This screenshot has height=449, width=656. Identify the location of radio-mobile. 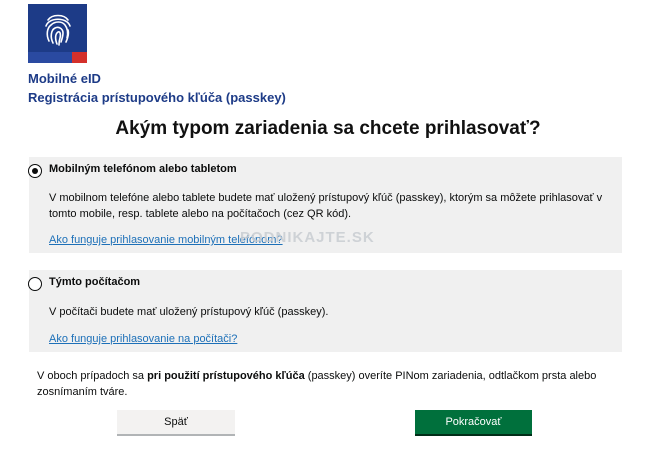
(35, 171).